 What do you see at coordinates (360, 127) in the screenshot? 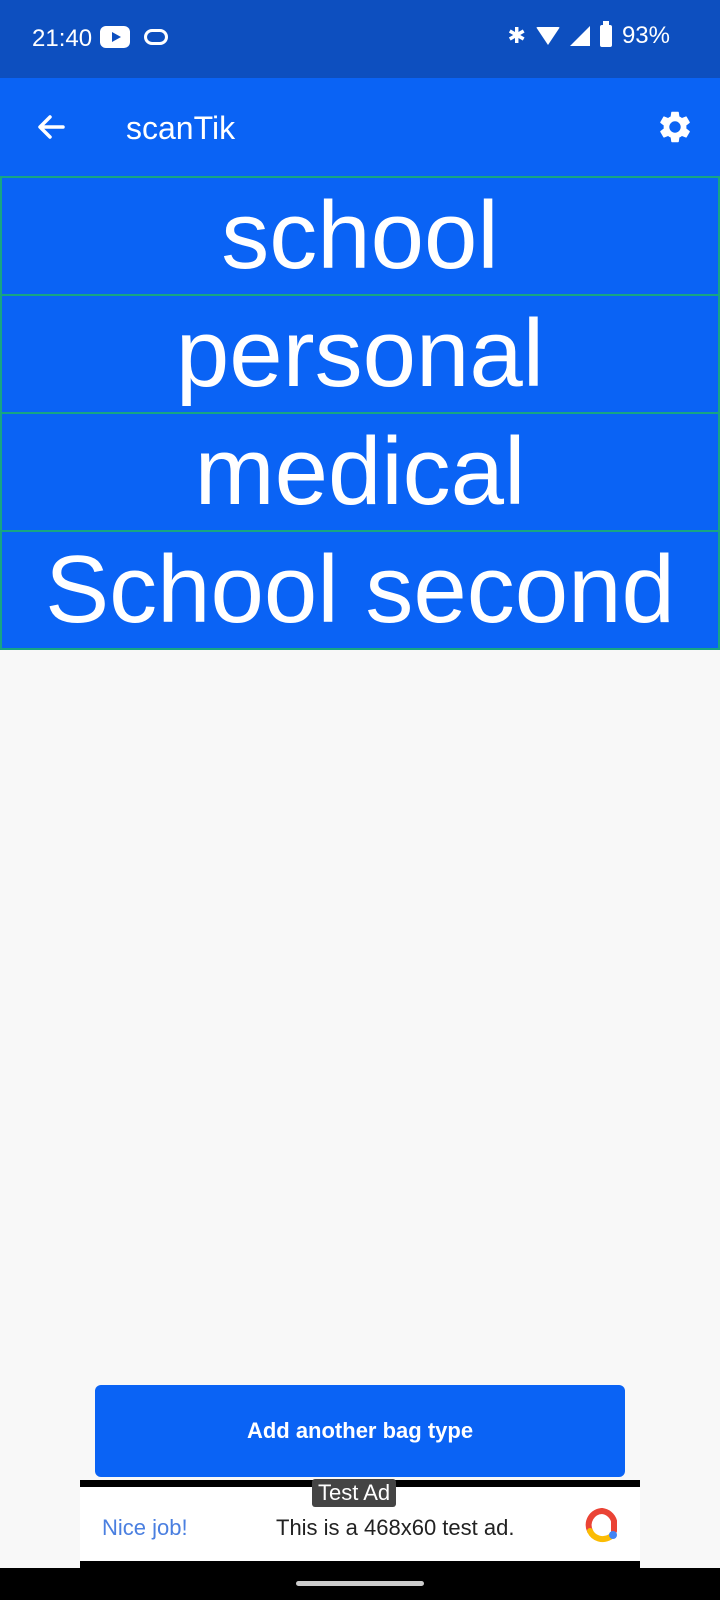
I see `app-bar: scanTik` at bounding box center [360, 127].